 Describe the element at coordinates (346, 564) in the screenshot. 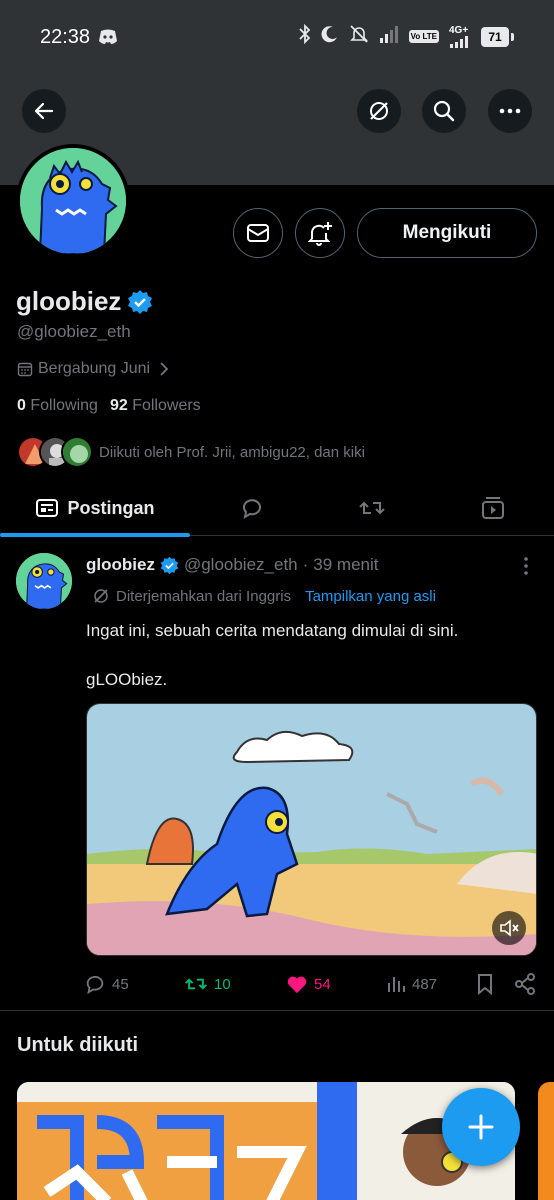

I see `post-time: 39 menit` at that location.